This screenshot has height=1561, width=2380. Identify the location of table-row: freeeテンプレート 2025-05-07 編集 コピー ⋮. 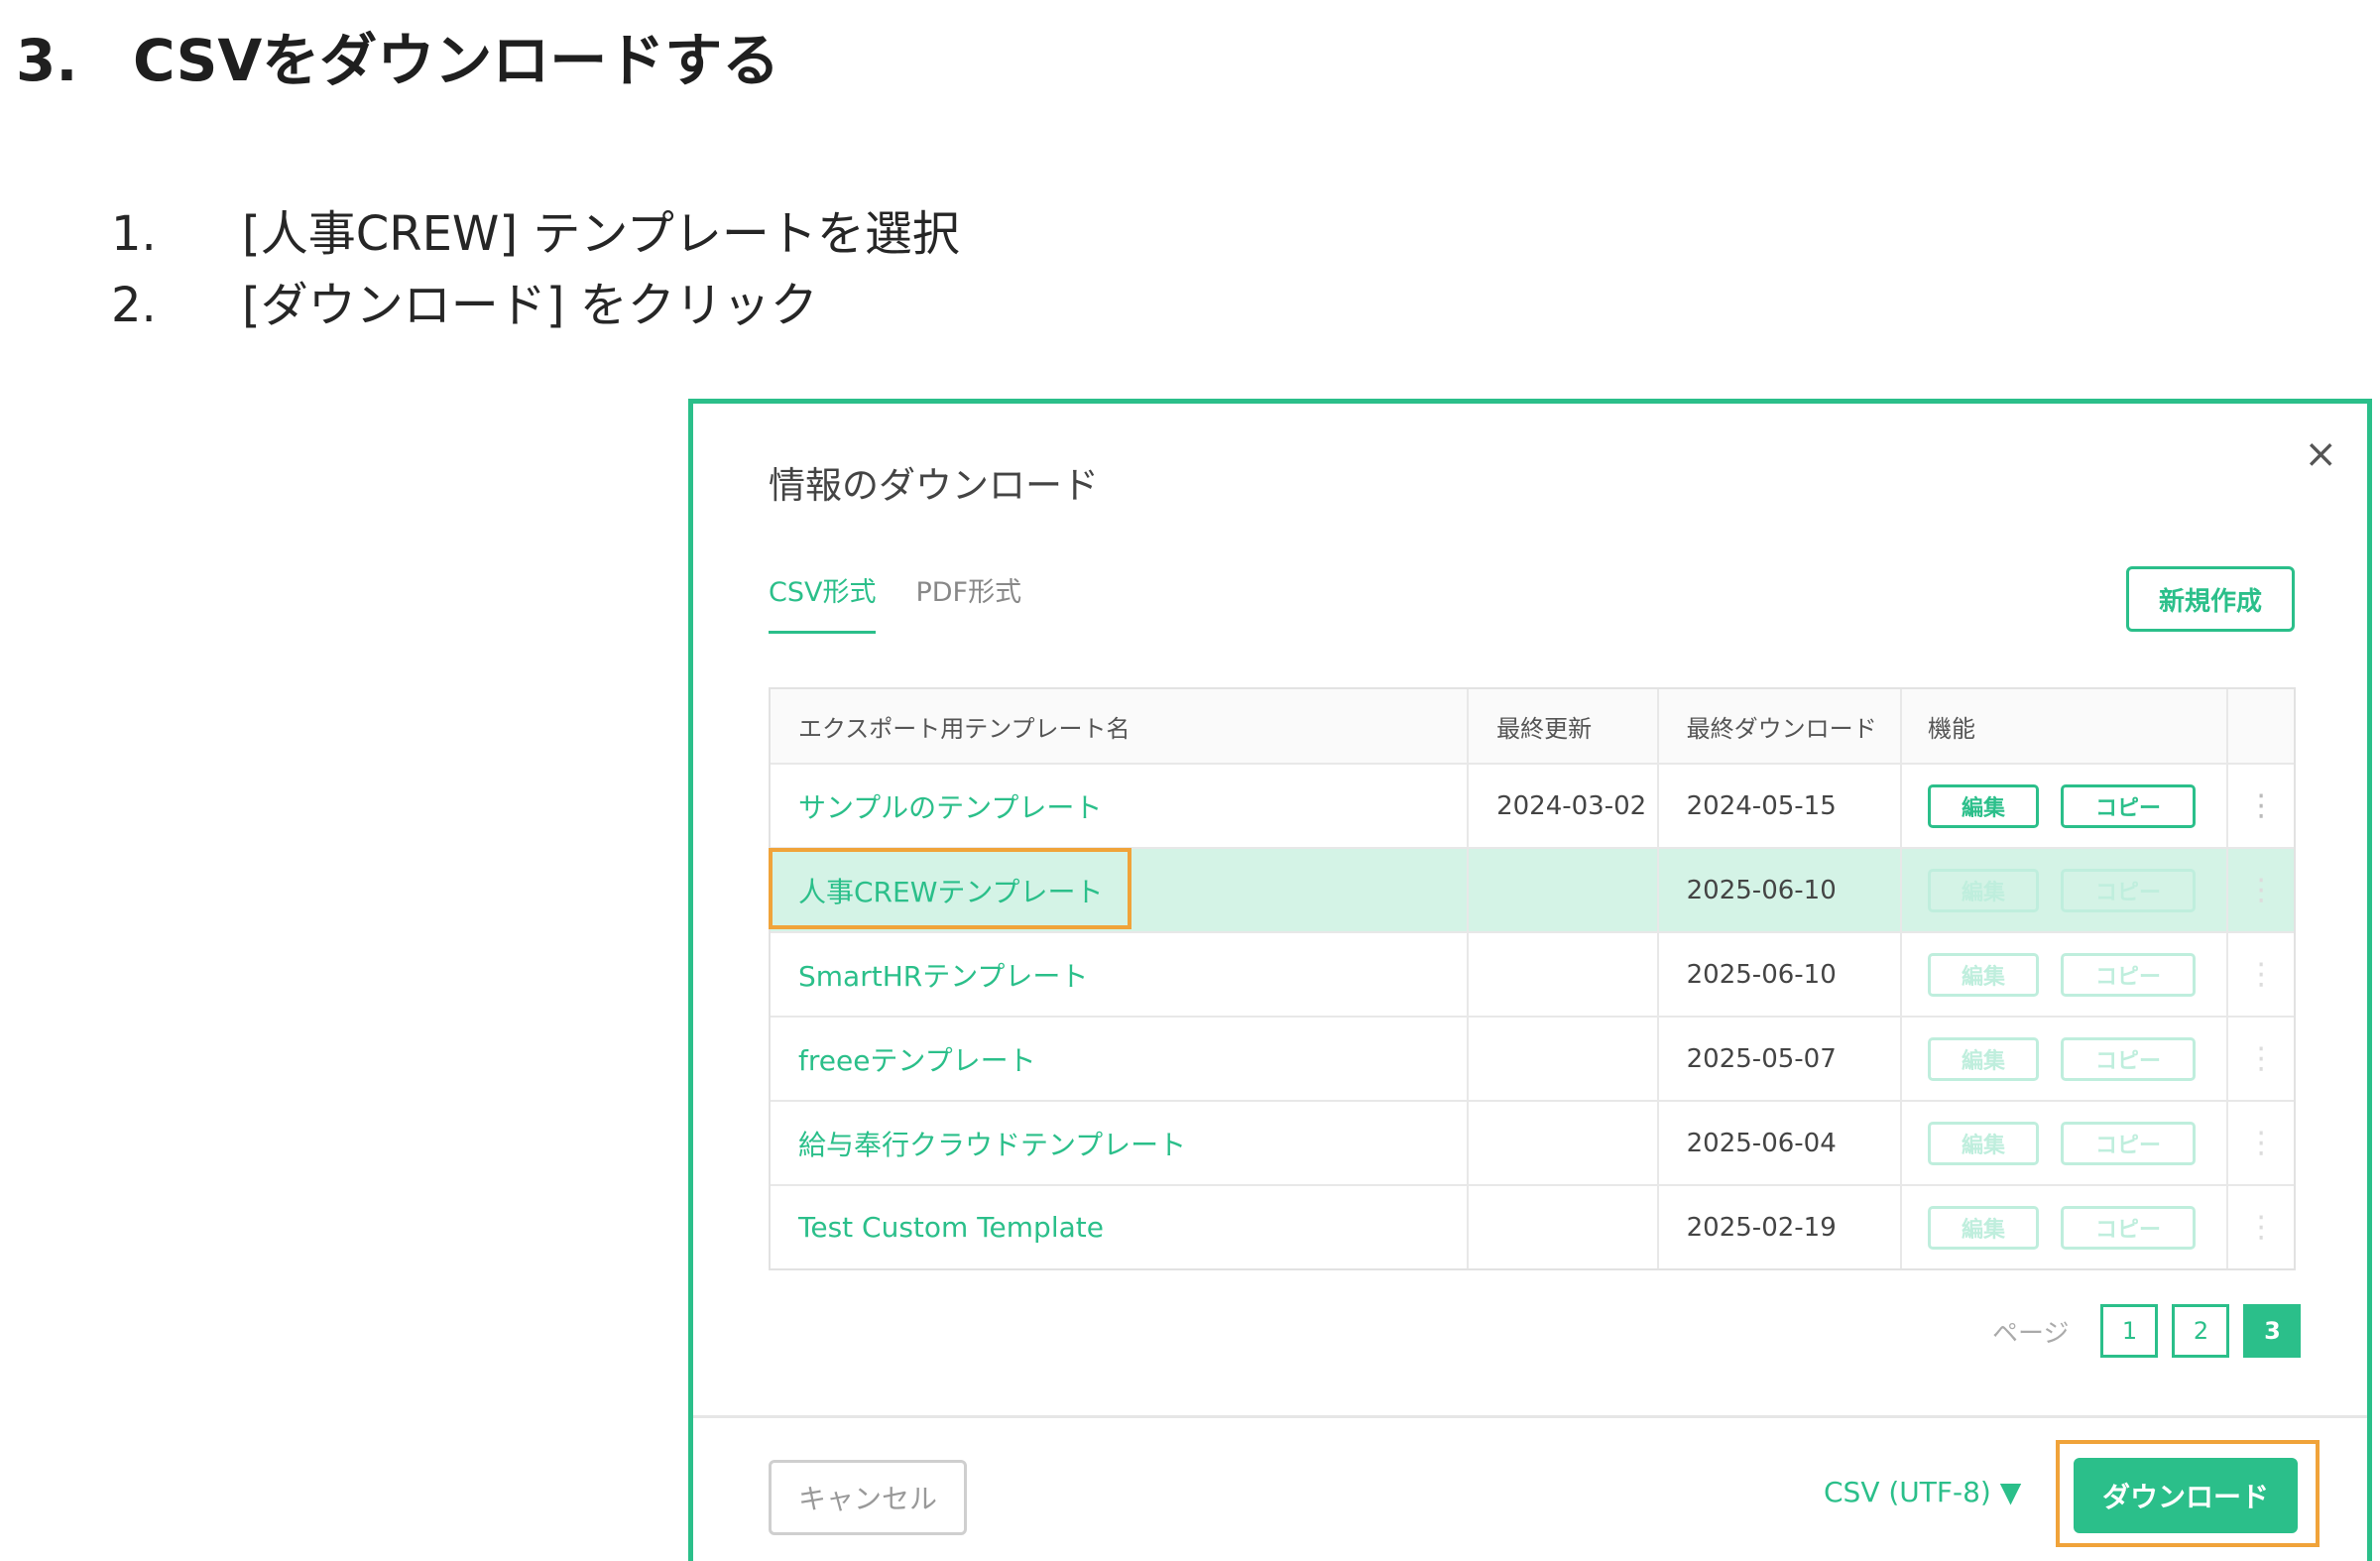
(1532, 1058).